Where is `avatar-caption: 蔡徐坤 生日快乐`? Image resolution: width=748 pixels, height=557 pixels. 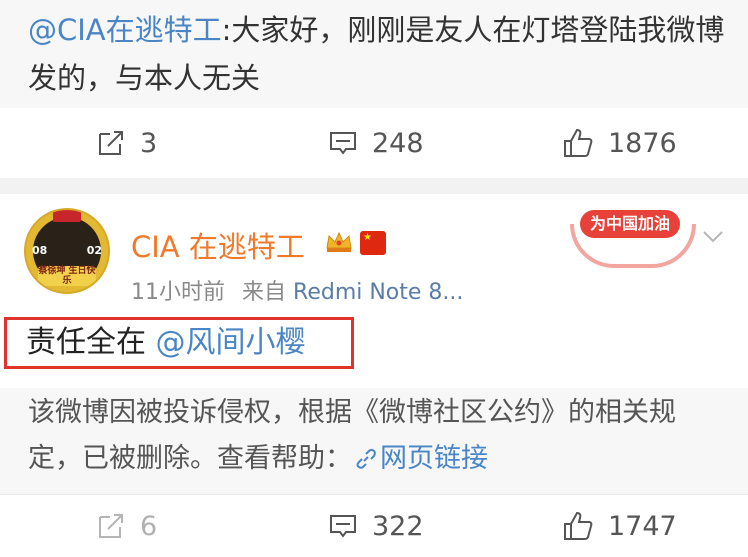 avatar-caption: 蔡徐坤 生日快乐 is located at coordinates (67, 276).